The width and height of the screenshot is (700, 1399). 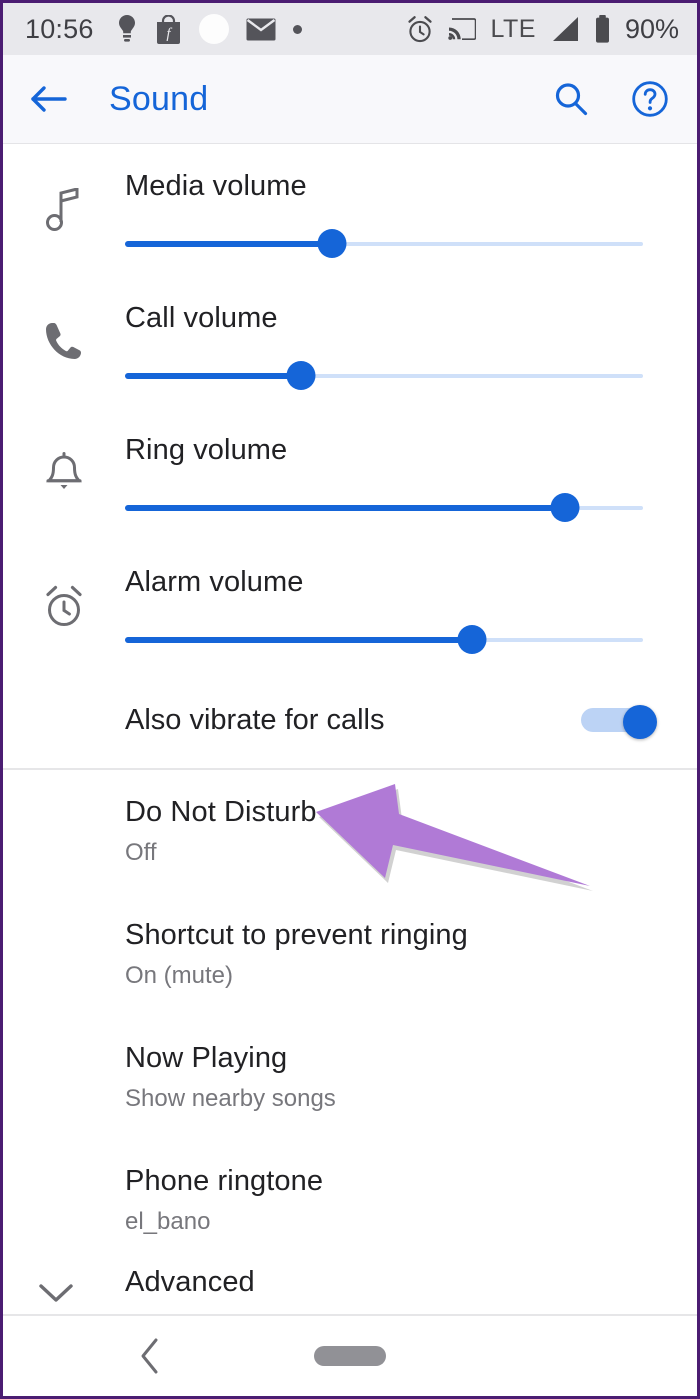 What do you see at coordinates (350, 954) in the screenshot?
I see `list-item-shortcut-to-prevent-ringing: Shortcut to prevent ringing On (mute)` at bounding box center [350, 954].